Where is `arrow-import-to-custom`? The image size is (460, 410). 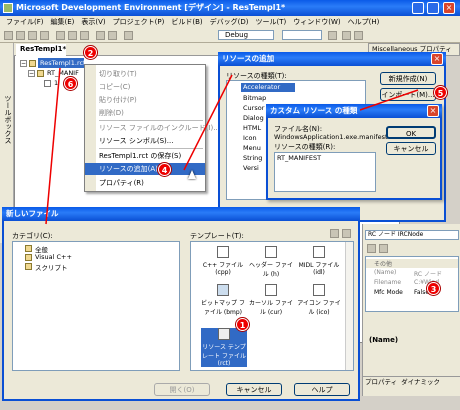
arrow-import-to-custom is located at coordinates (389, 100).